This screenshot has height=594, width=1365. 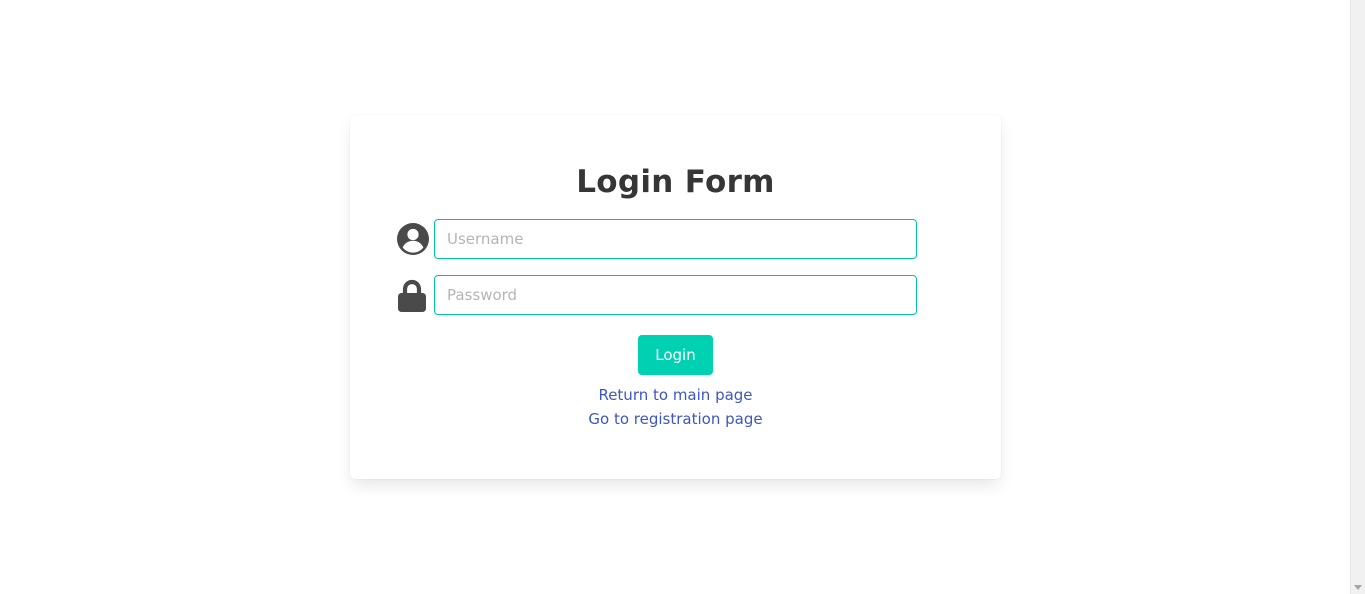 I want to click on lock-icon, so click(x=413, y=295).